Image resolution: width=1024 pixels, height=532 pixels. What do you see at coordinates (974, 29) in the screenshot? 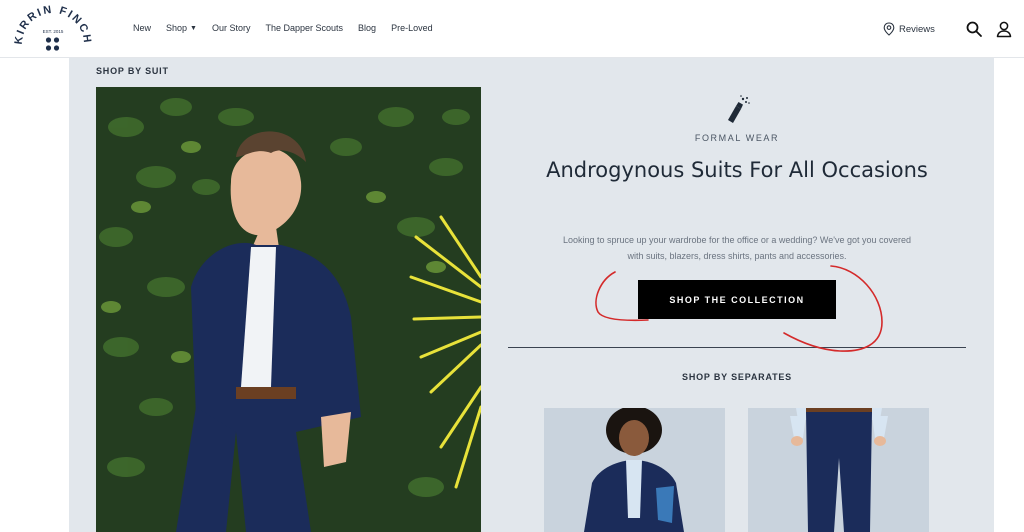
I see `search-icon` at bounding box center [974, 29].